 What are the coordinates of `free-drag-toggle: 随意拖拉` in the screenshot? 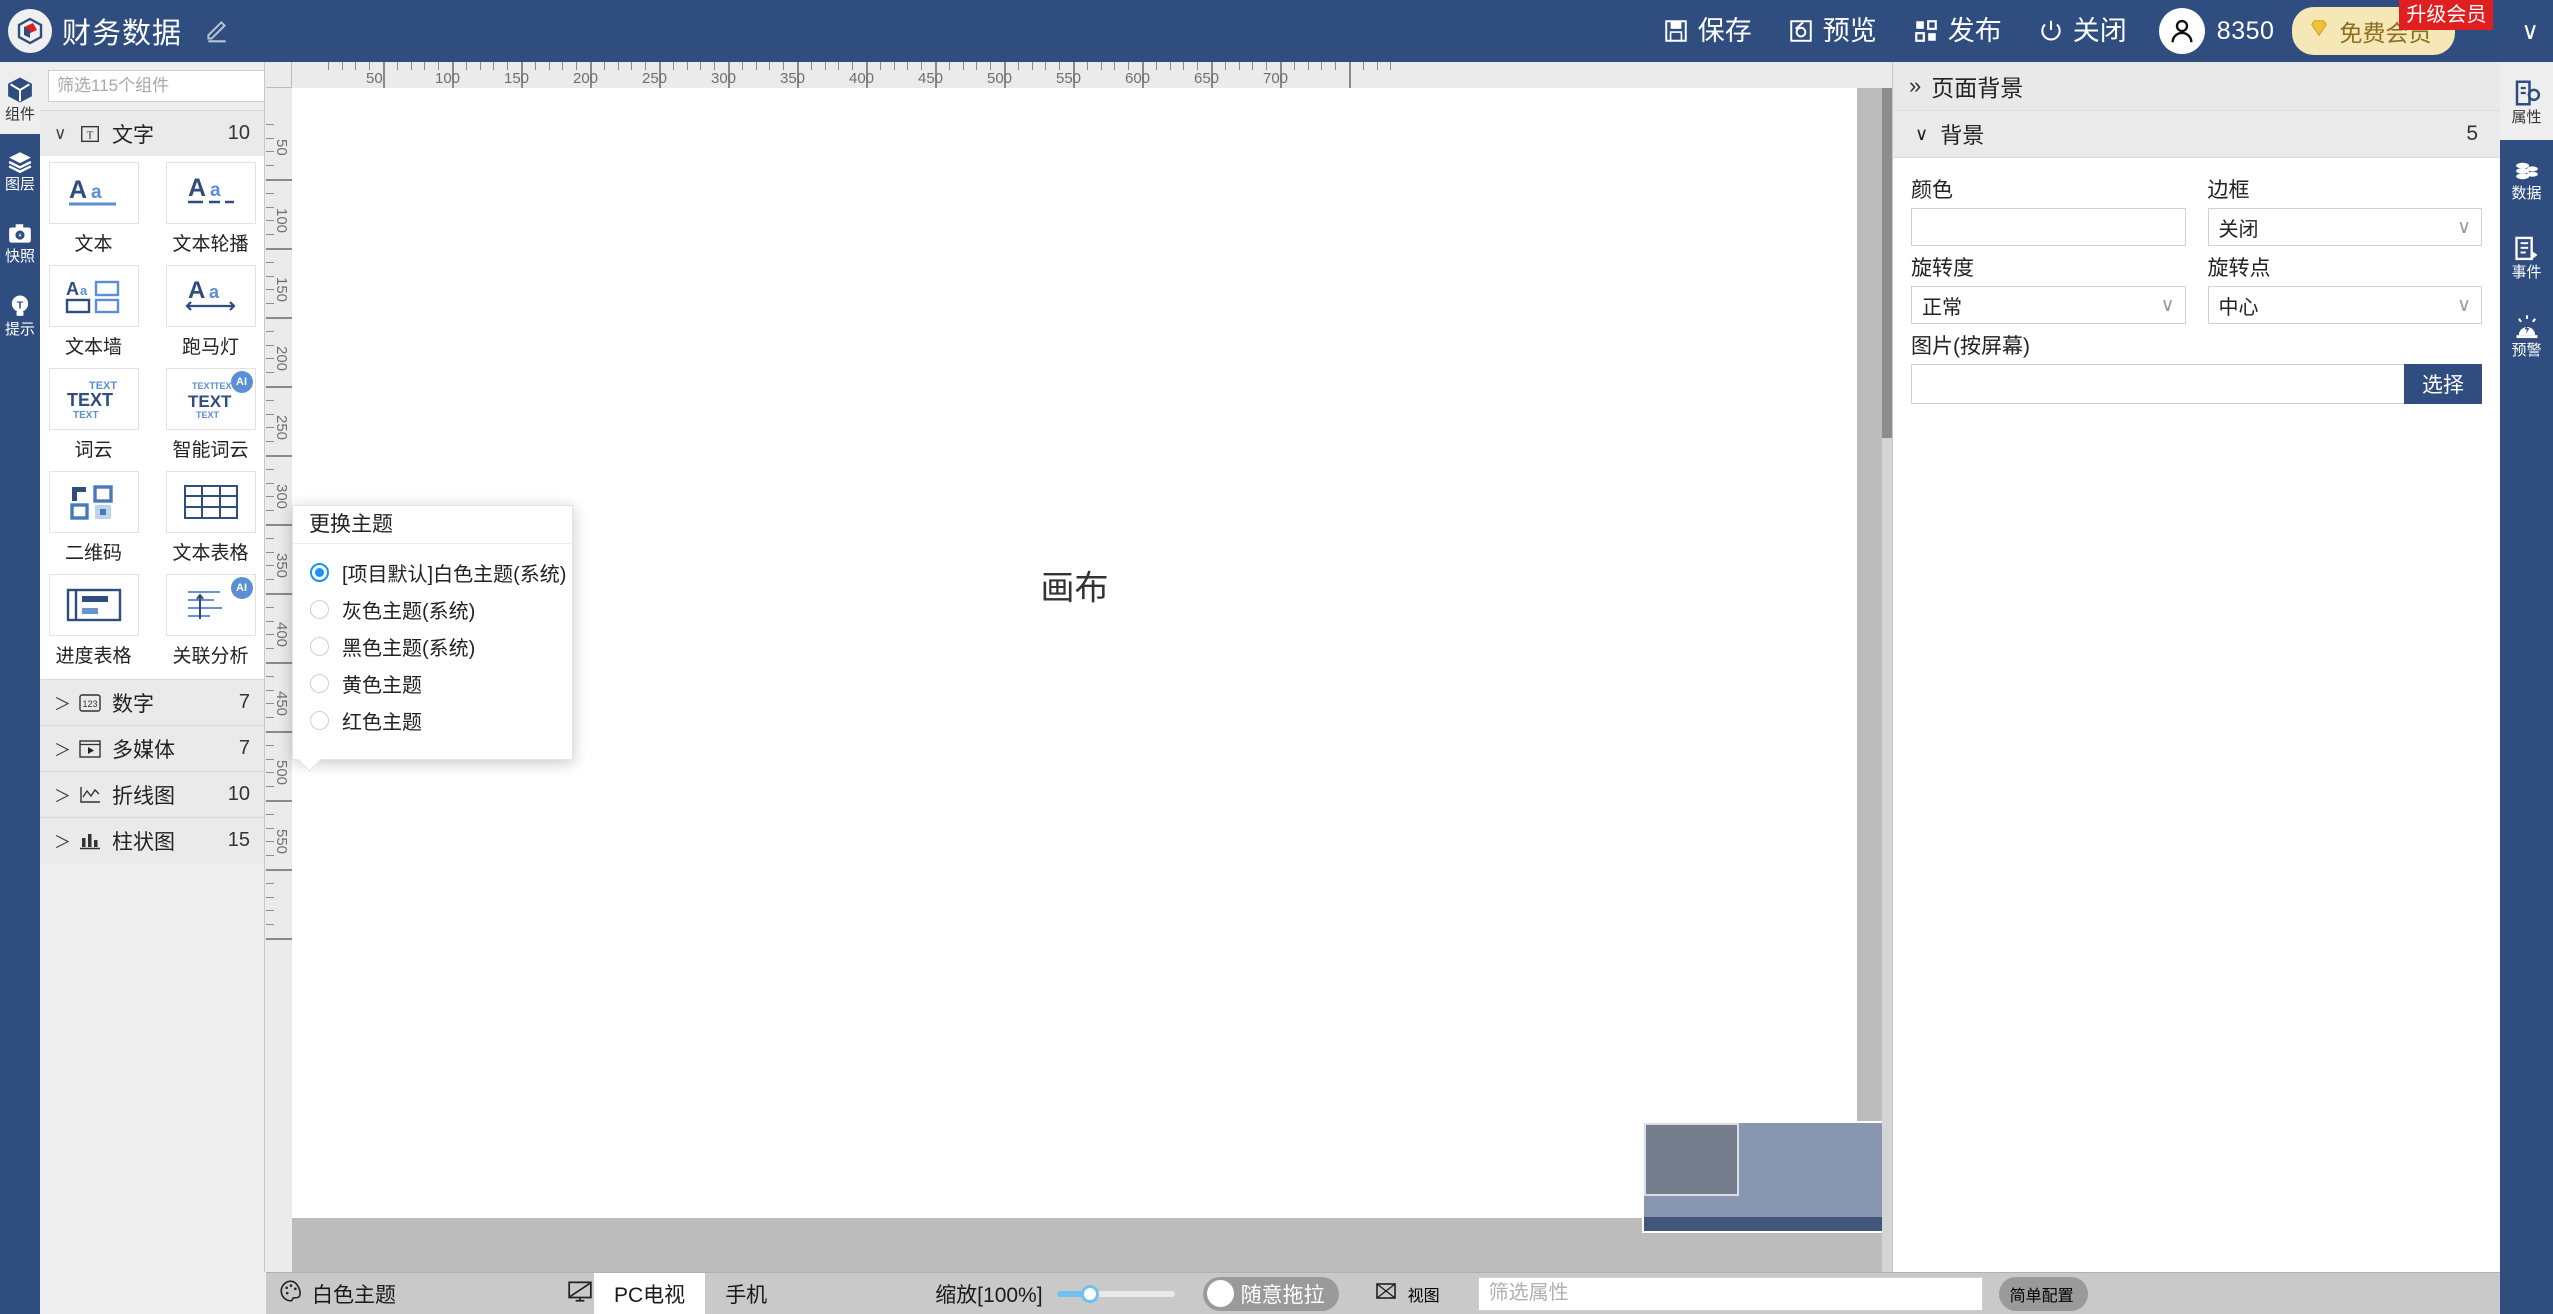 It's located at (1270, 1293).